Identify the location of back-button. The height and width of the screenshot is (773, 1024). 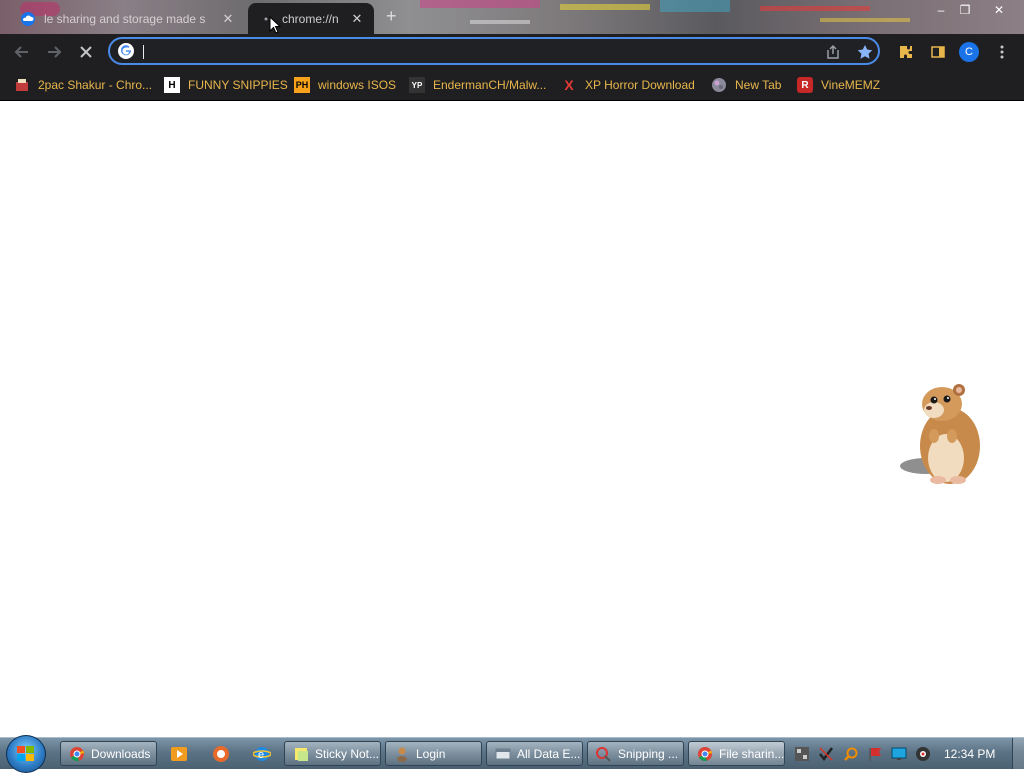
(22, 52).